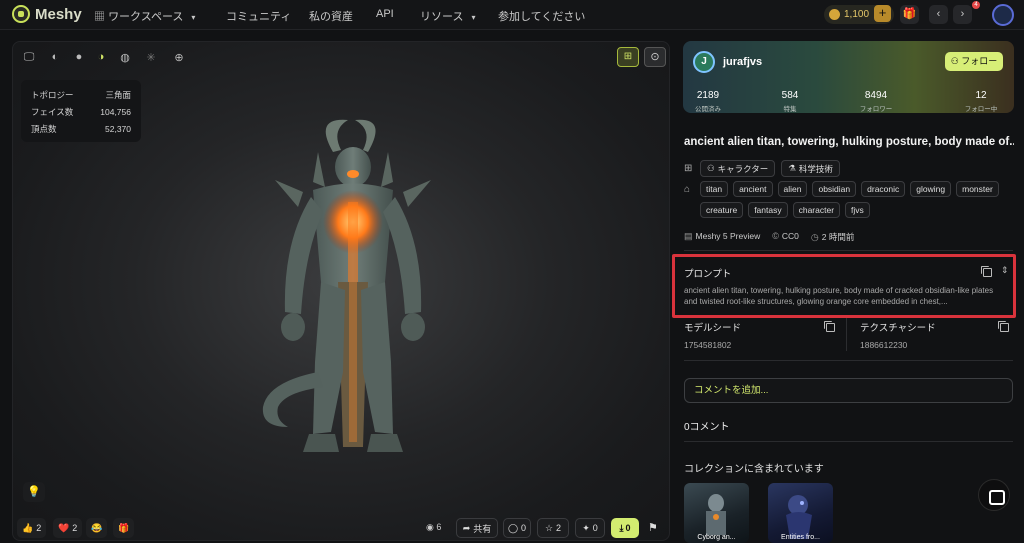  What do you see at coordinates (882, 13) in the screenshot?
I see `add-credits-button: +` at bounding box center [882, 13].